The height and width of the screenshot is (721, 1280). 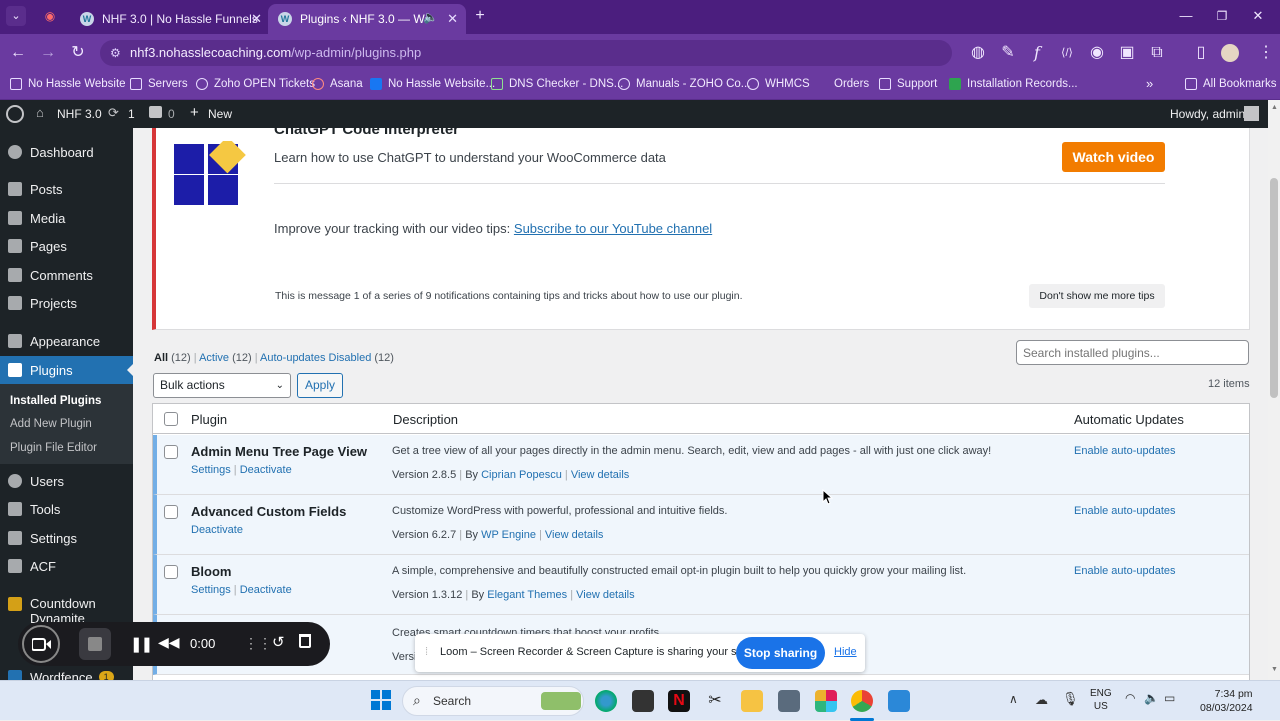 What do you see at coordinates (16, 16) in the screenshot?
I see `tab-list-chevron-icon: ⌄` at bounding box center [16, 16].